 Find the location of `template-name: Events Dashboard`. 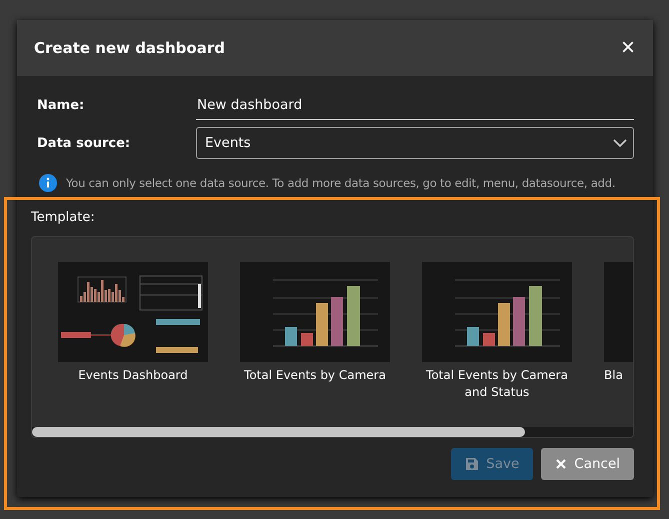

template-name: Events Dashboard is located at coordinates (133, 375).